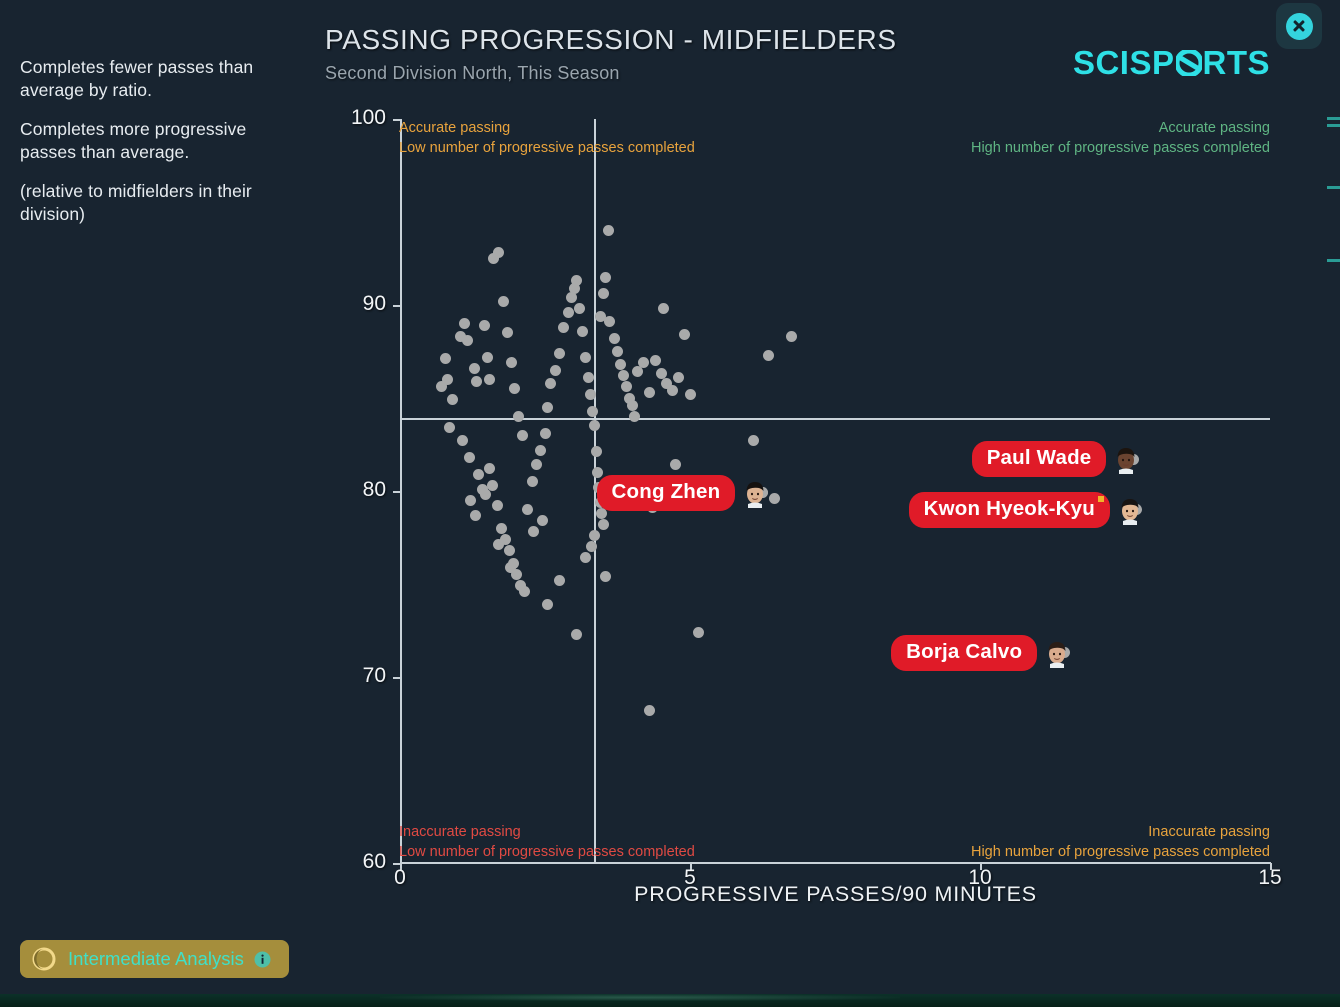 This screenshot has width=1340, height=1007. What do you see at coordinates (964, 652) in the screenshot?
I see `player-name-pill: Borja Calvo` at bounding box center [964, 652].